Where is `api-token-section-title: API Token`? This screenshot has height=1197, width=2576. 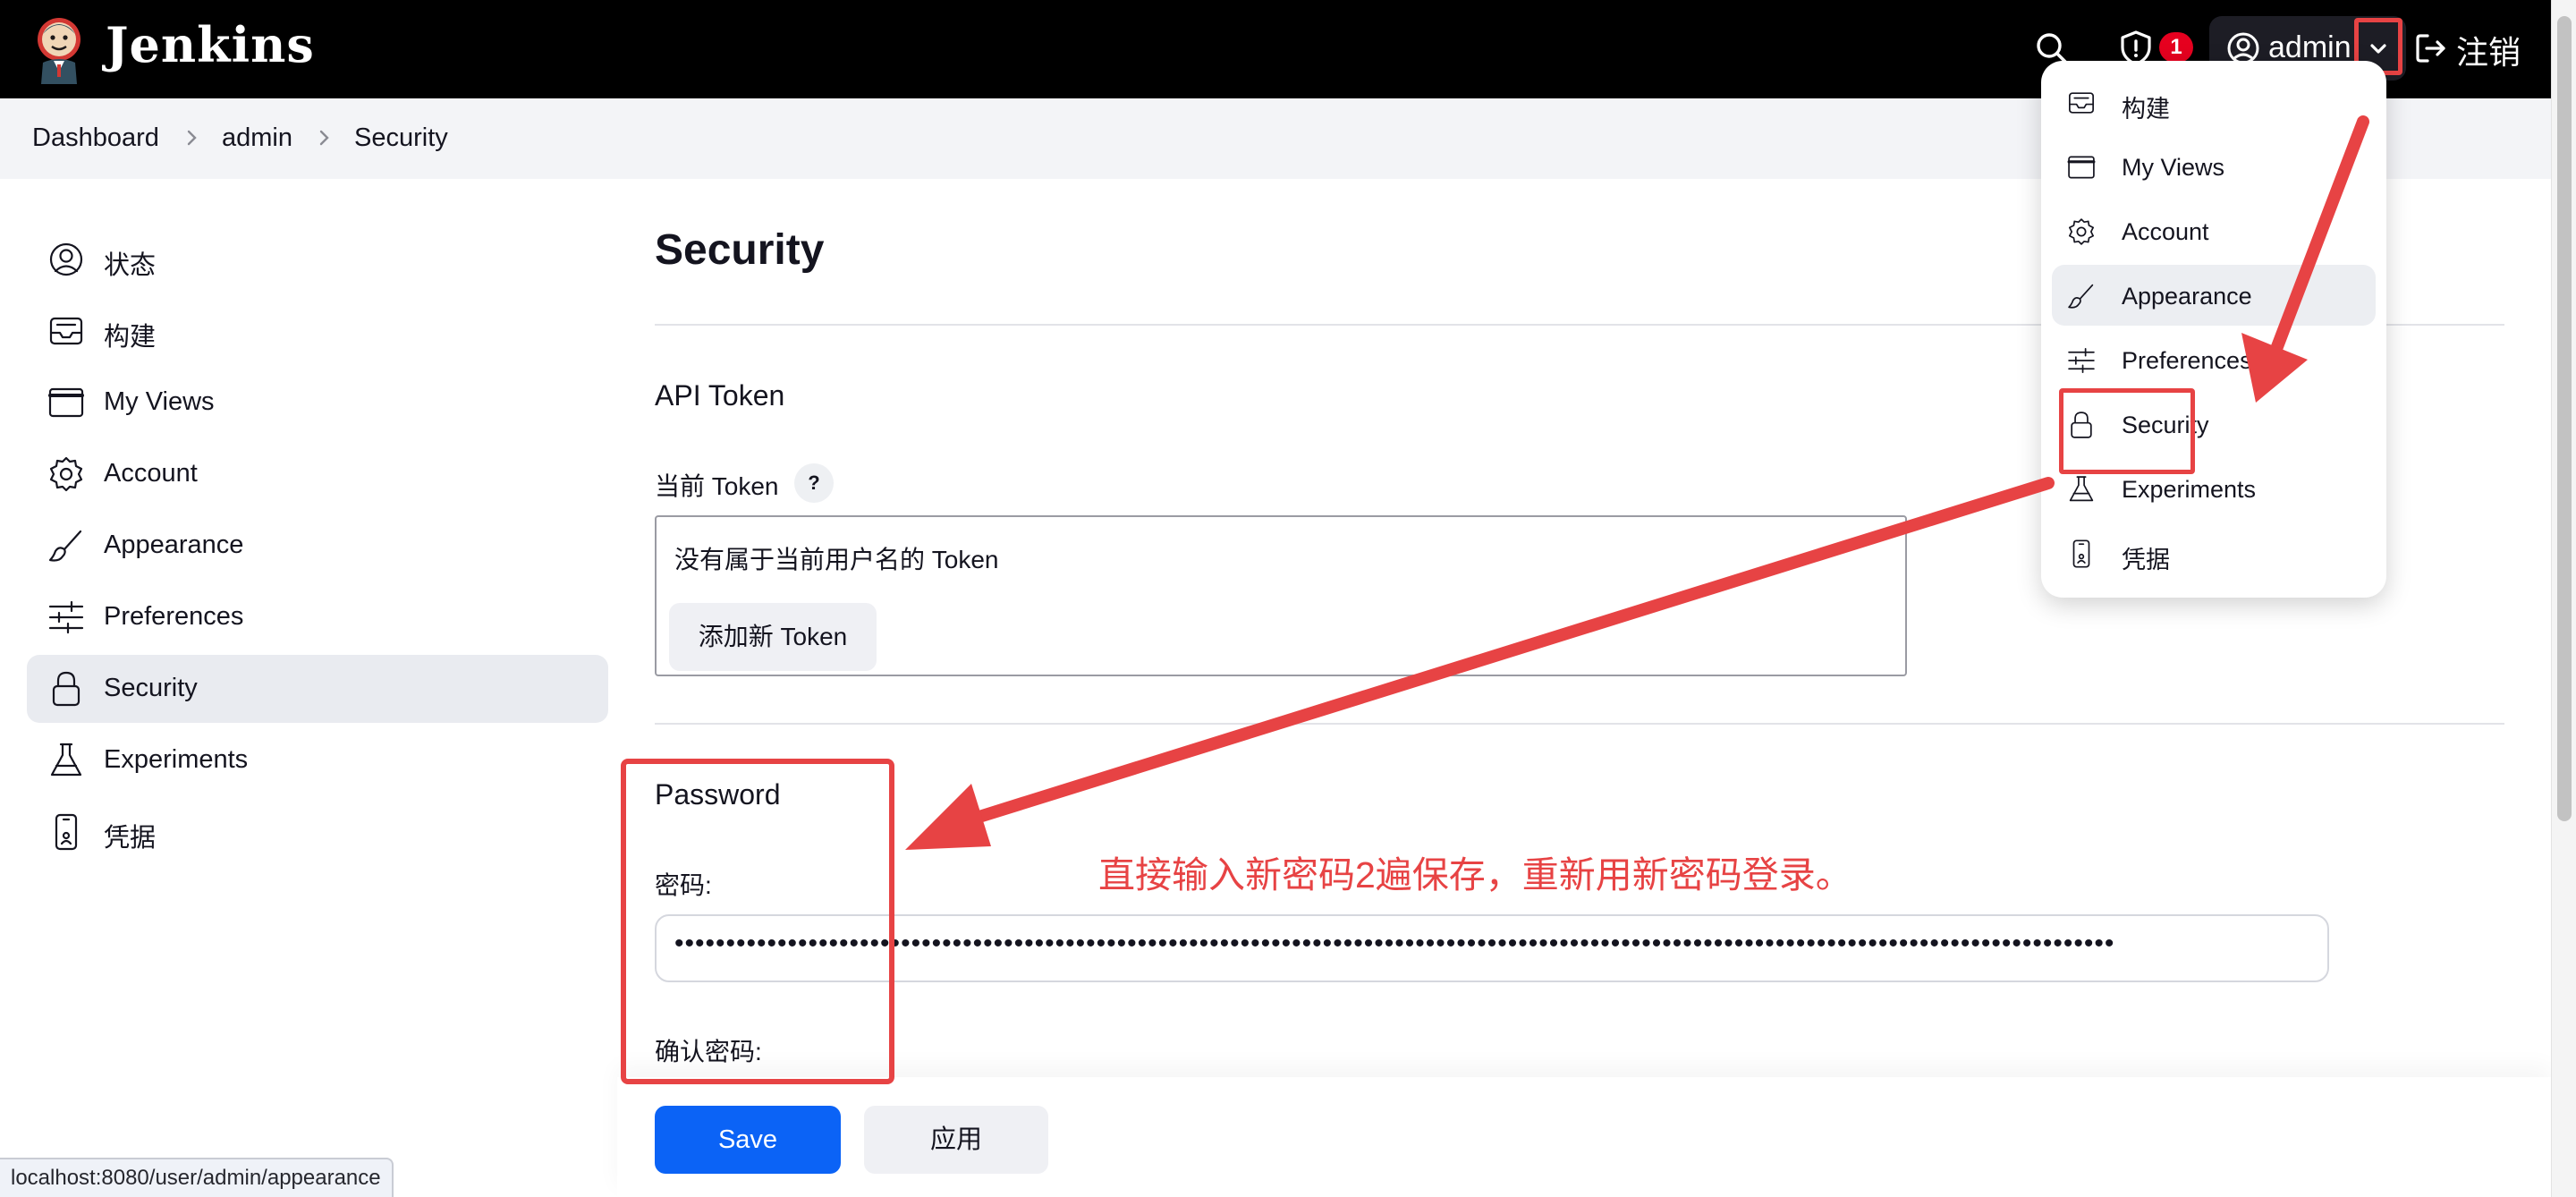 api-token-section-title: API Token is located at coordinates (720, 396).